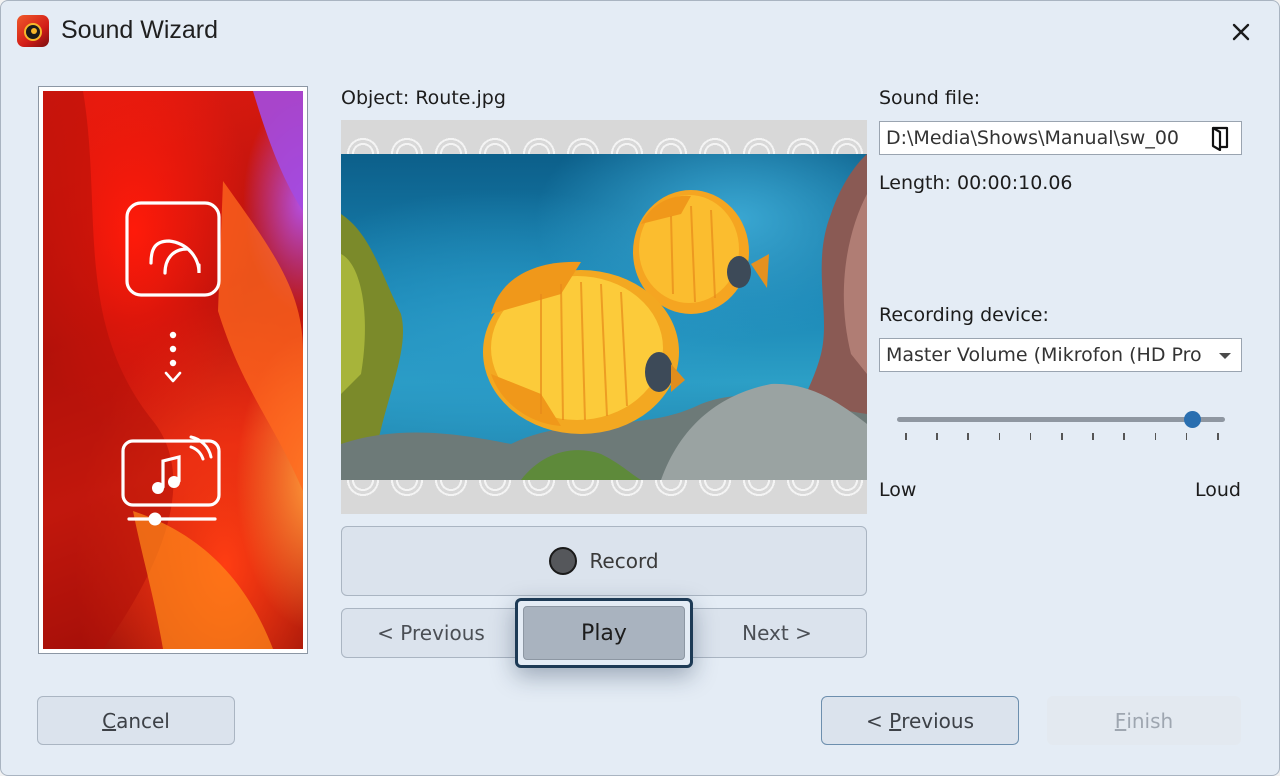  Describe the element at coordinates (33, 31) in the screenshot. I see `app-icon` at that location.